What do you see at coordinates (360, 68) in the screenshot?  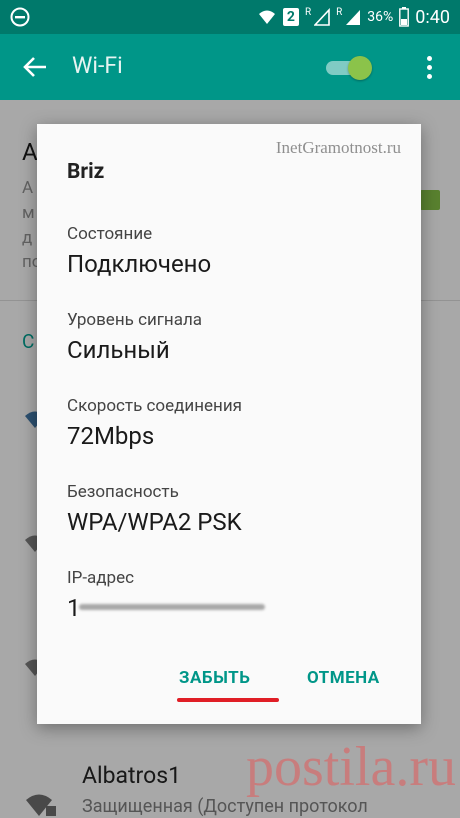 I see `toggle-thumb` at bounding box center [360, 68].